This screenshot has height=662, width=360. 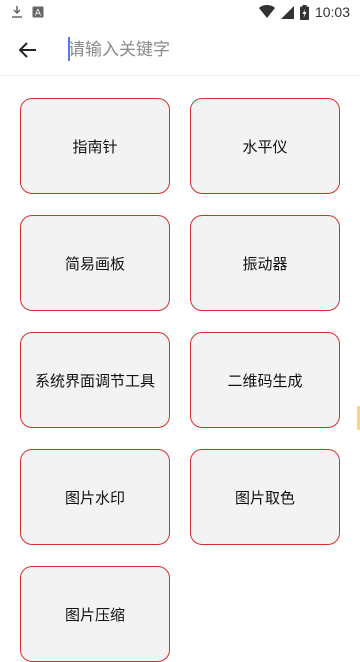 I want to click on arrow-left-icon, so click(x=28, y=50).